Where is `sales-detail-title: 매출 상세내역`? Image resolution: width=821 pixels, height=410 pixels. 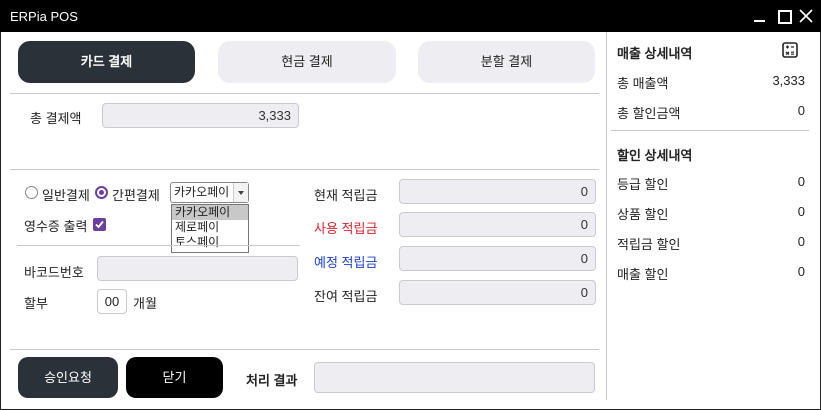 sales-detail-title: 매출 상세내역 is located at coordinates (655, 53).